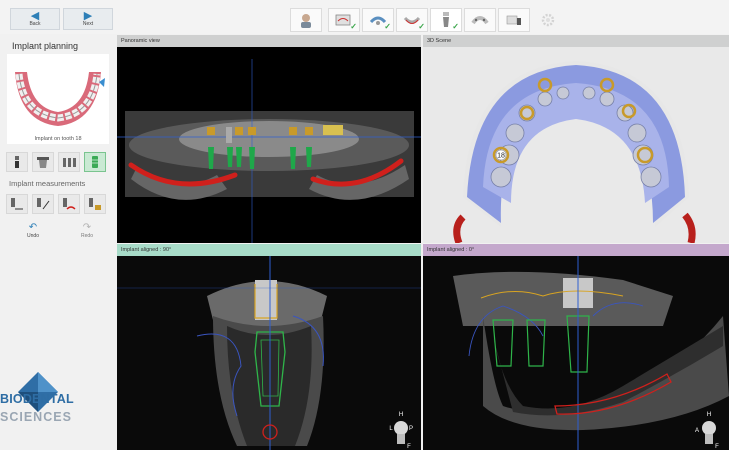 The image size is (729, 450). I want to click on undo-label: Undo, so click(33, 236).